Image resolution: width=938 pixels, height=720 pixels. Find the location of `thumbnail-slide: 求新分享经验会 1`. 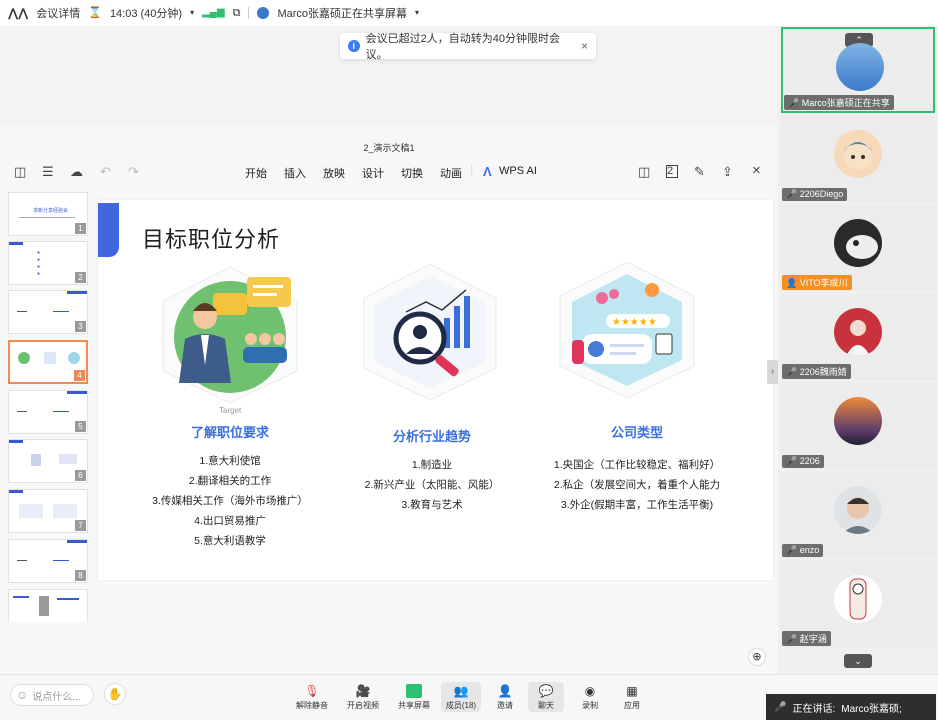

thumbnail-slide: 求新分享经验会 1 is located at coordinates (48, 214).